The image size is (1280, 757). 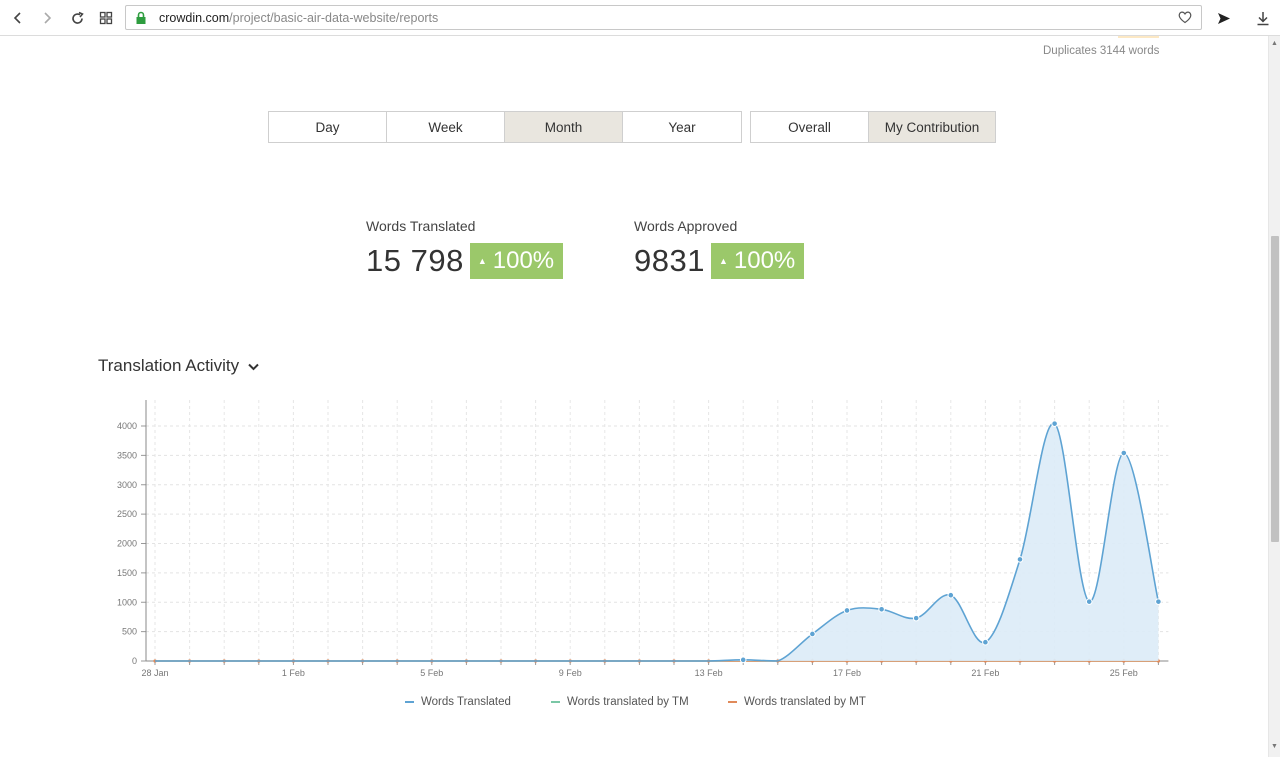 I want to click on stat-words-approved: Words Approved 9831 ▲ 100%, so click(x=719, y=248).